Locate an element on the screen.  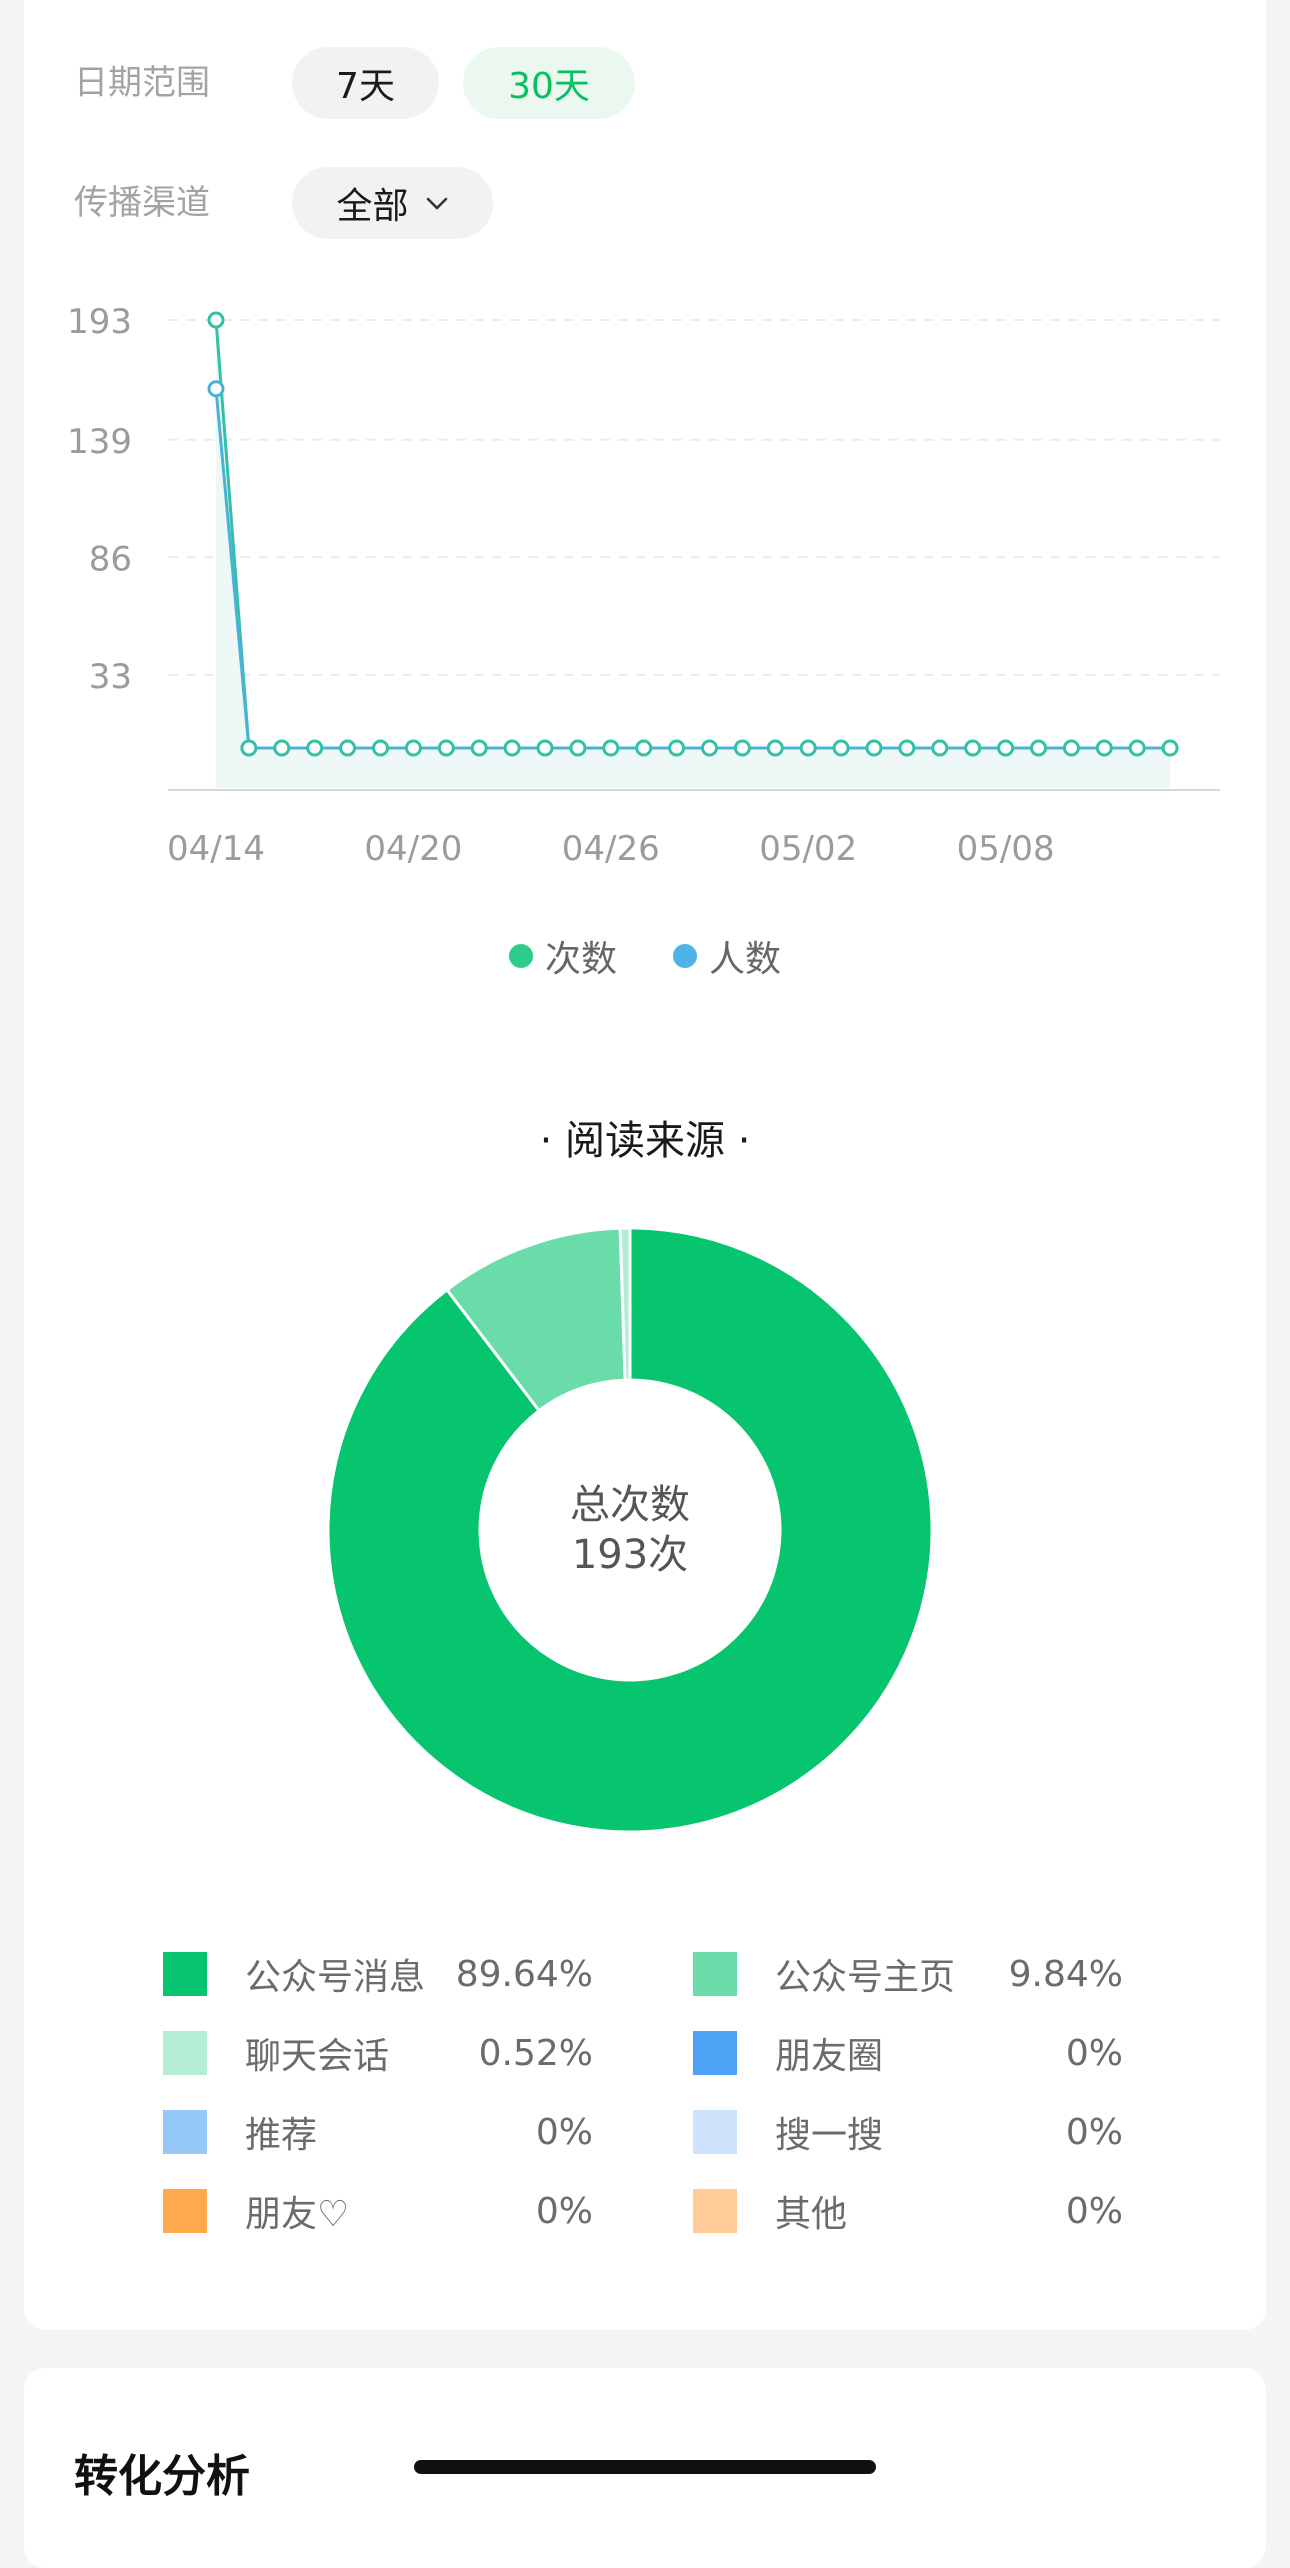
home-indicator is located at coordinates (645, 2467).